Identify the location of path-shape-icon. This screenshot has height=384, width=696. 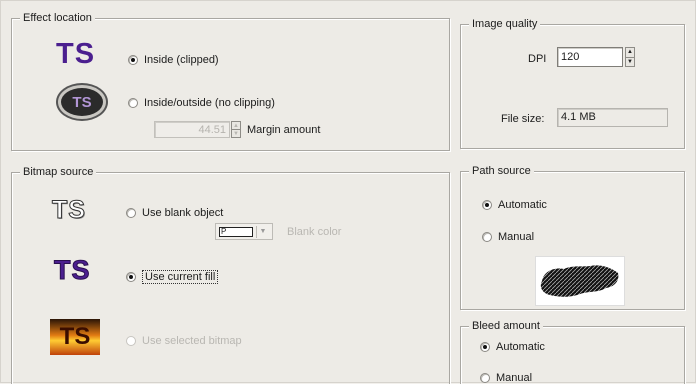
(579, 281).